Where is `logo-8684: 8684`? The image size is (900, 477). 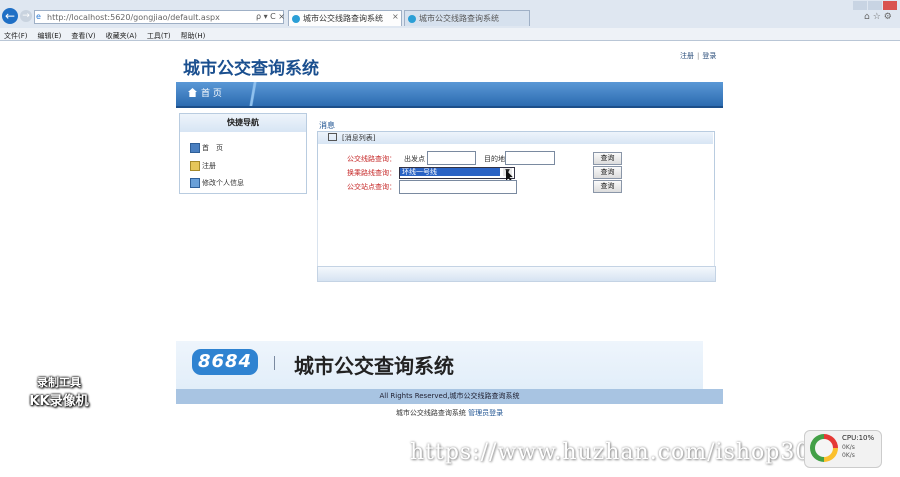 logo-8684: 8684 is located at coordinates (225, 362).